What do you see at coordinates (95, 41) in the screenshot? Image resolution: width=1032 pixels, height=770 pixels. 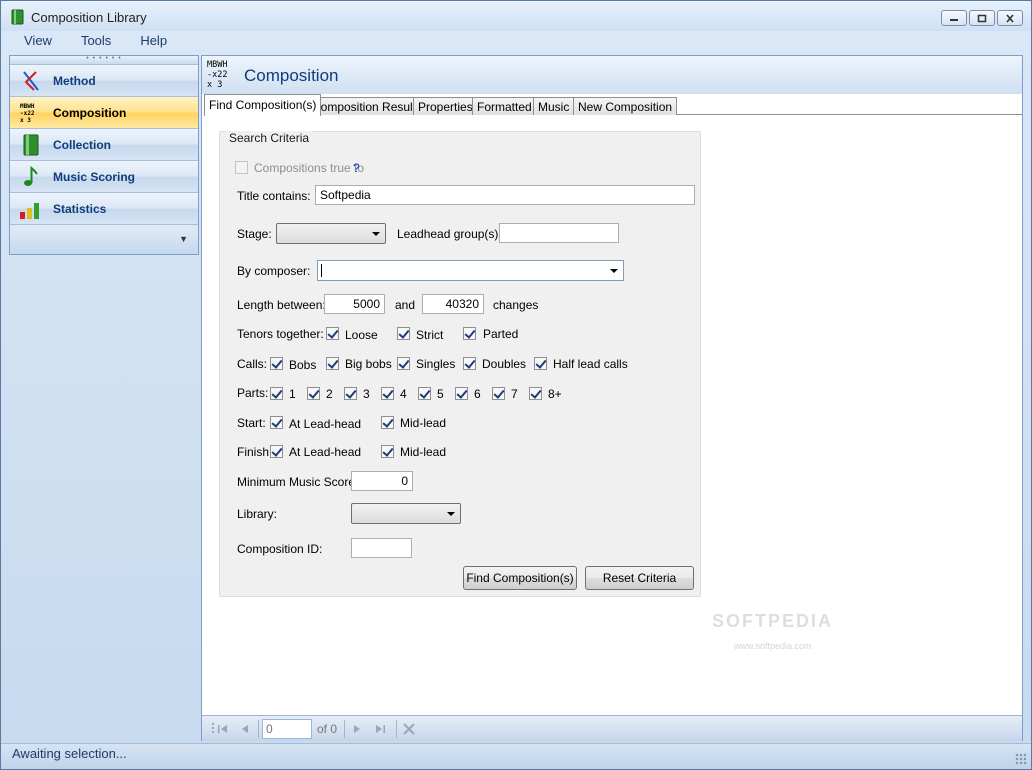 I see `menu-tools: Tools` at bounding box center [95, 41].